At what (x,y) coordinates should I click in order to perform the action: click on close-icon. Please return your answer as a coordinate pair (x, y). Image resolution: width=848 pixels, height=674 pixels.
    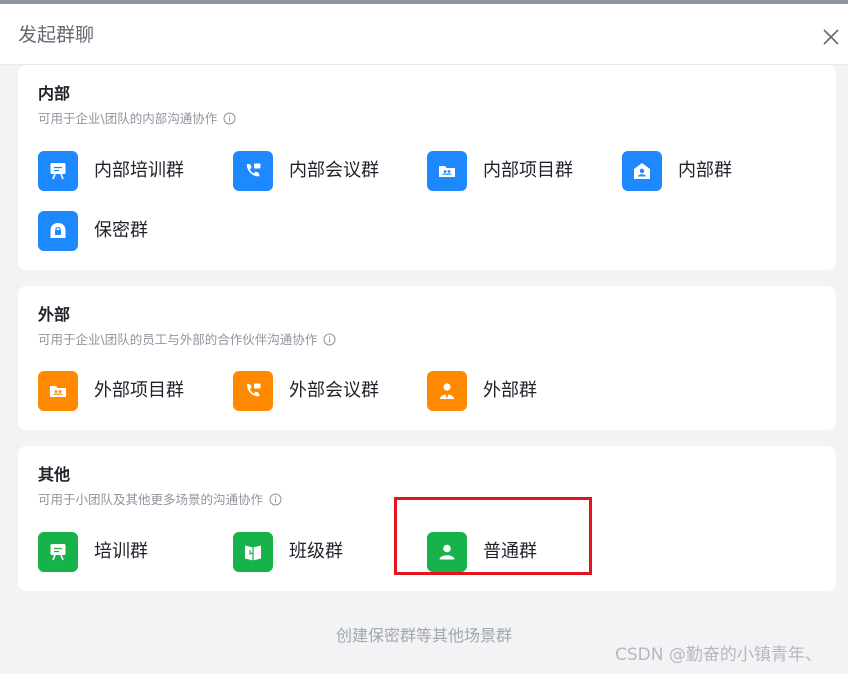
    Looking at the image, I should click on (831, 37).